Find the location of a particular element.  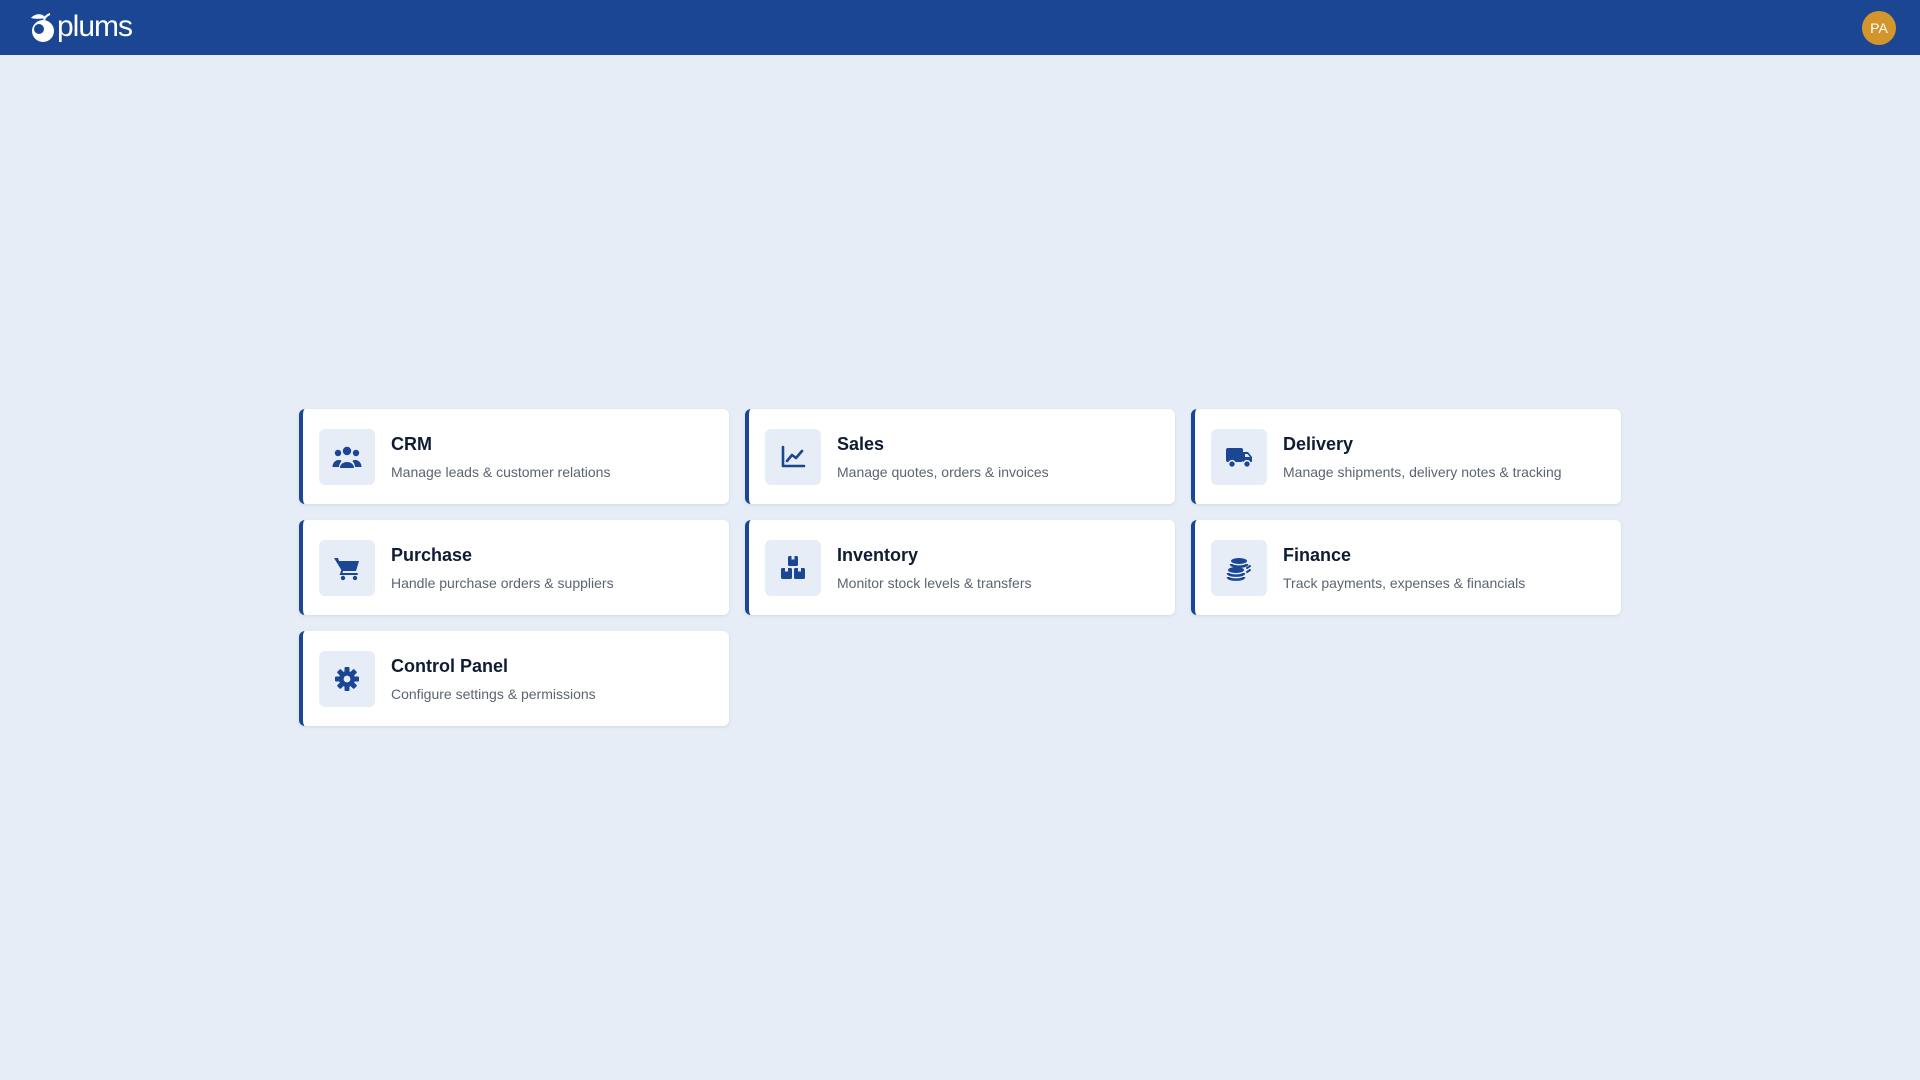

truck-icon is located at coordinates (1239, 457).